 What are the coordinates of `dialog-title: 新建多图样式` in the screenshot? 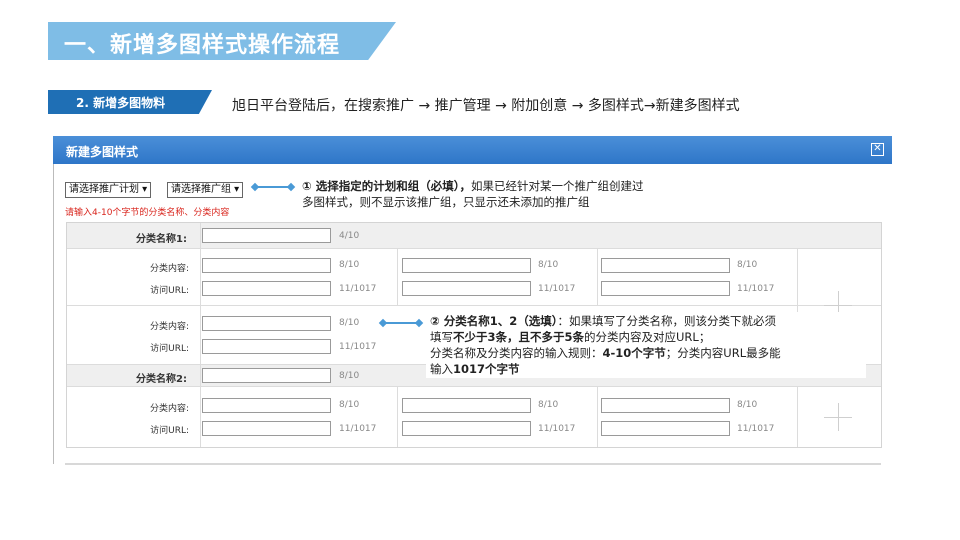 It's located at (102, 152).